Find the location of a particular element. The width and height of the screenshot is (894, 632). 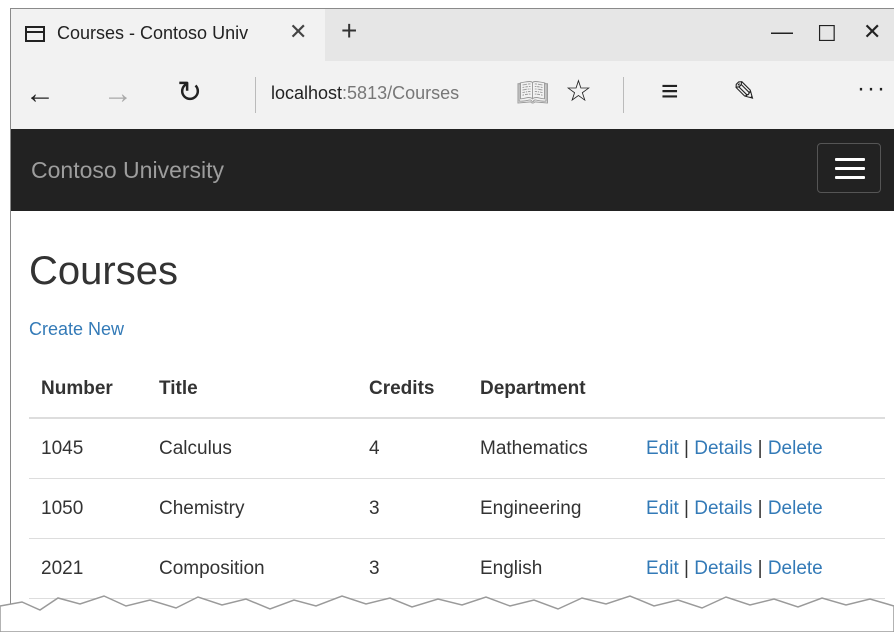

plus-icon: + is located at coordinates (349, 31).